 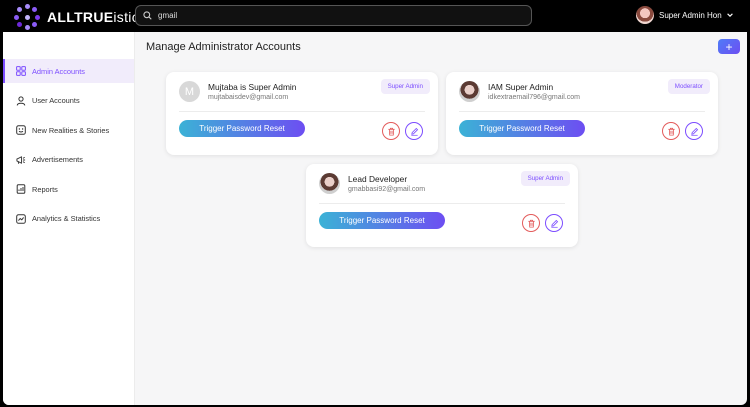 I want to click on sidebar-item-label: Reports, so click(x=45, y=189).